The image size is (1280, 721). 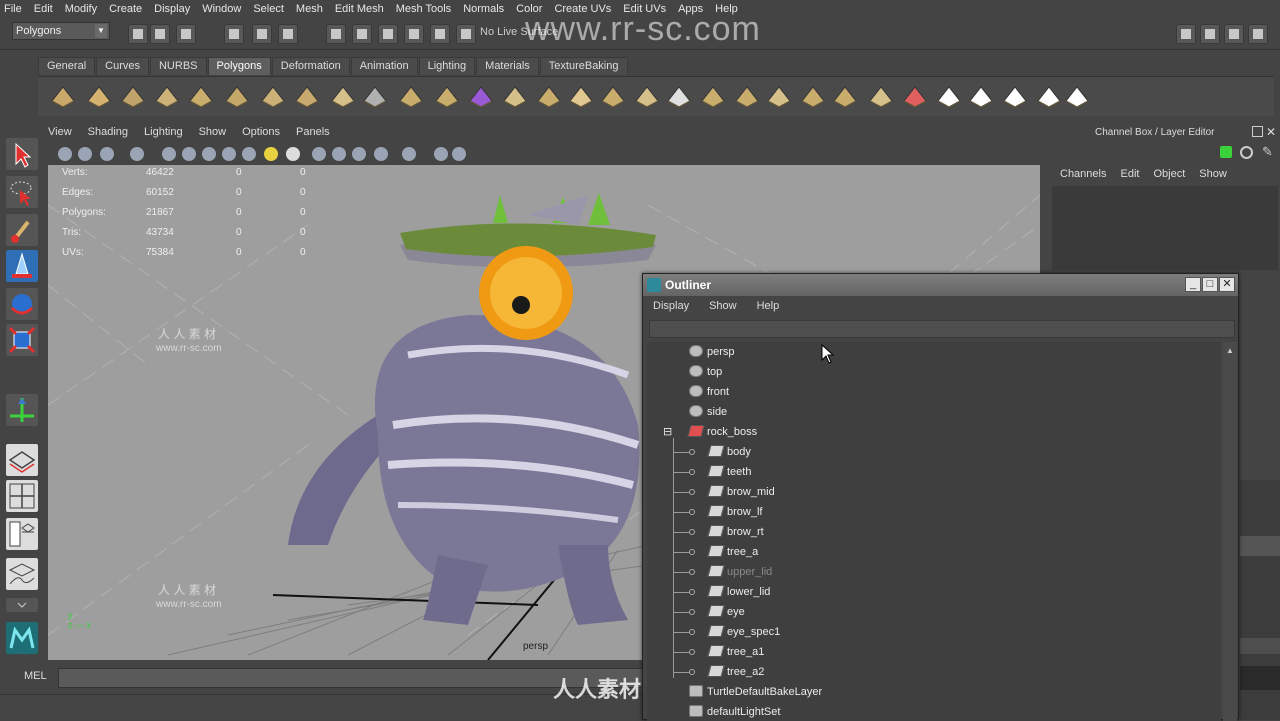 What do you see at coordinates (388, 34) in the screenshot?
I see `snap-point-icon` at bounding box center [388, 34].